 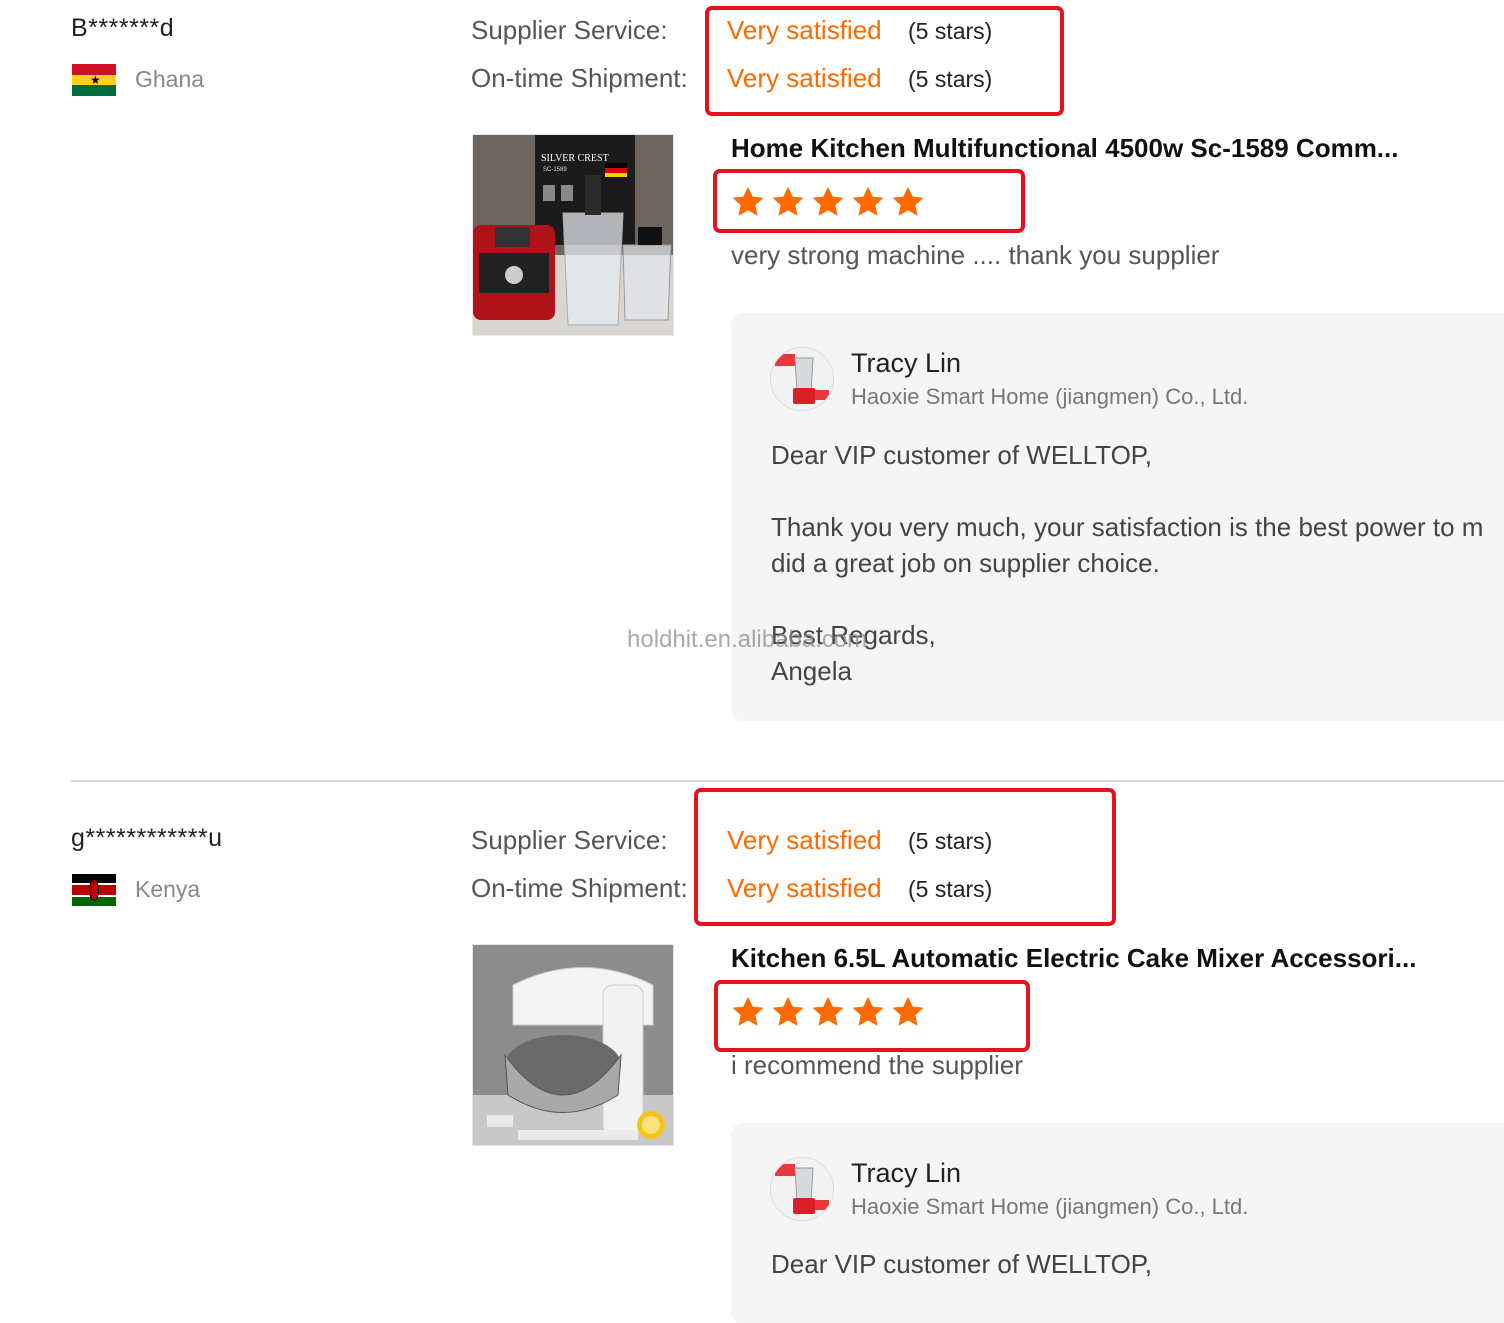 What do you see at coordinates (573, 1045) in the screenshot?
I see `product-image` at bounding box center [573, 1045].